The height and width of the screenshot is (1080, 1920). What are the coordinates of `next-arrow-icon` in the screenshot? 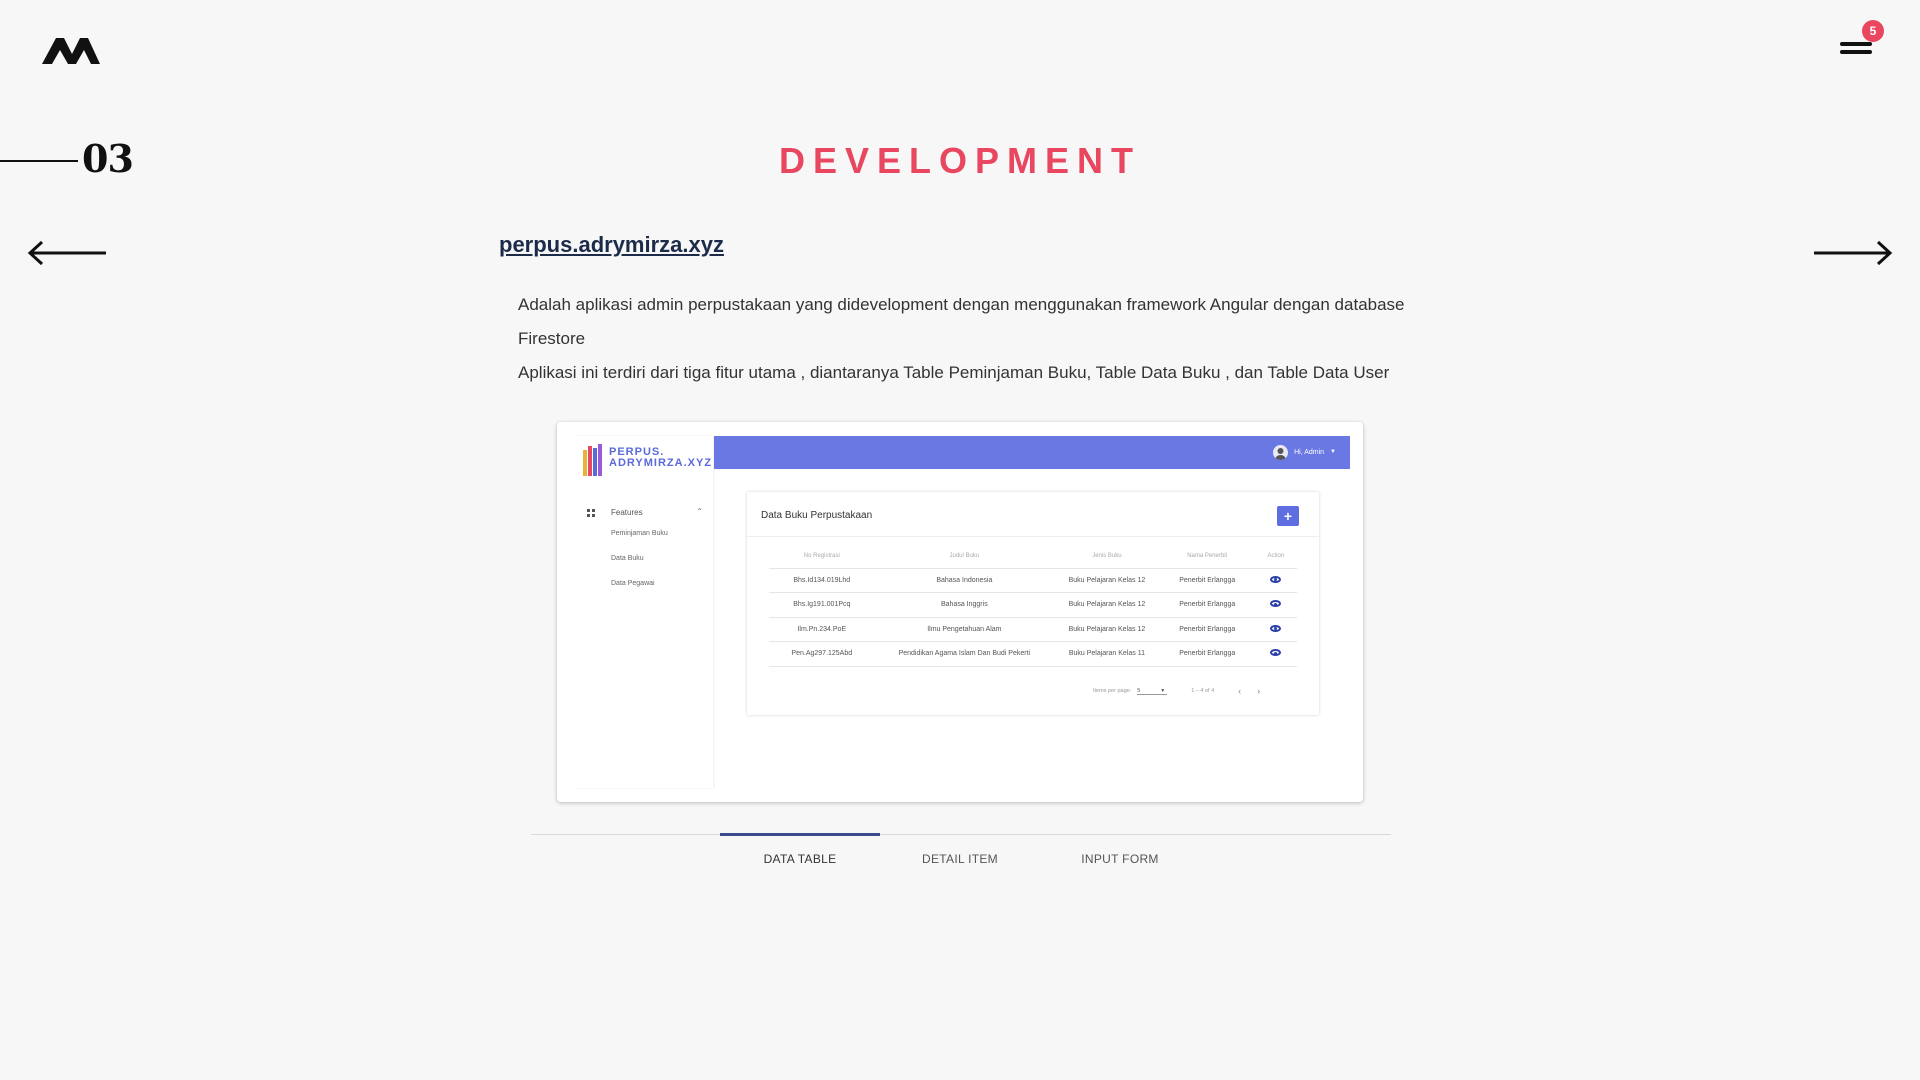 It's located at (1852, 253).